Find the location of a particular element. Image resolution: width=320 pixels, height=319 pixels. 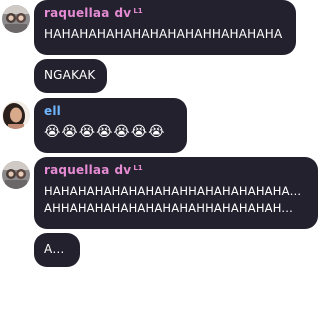

message-bubble: ell 😭😭😭😭😭😭😭 is located at coordinates (110, 125).